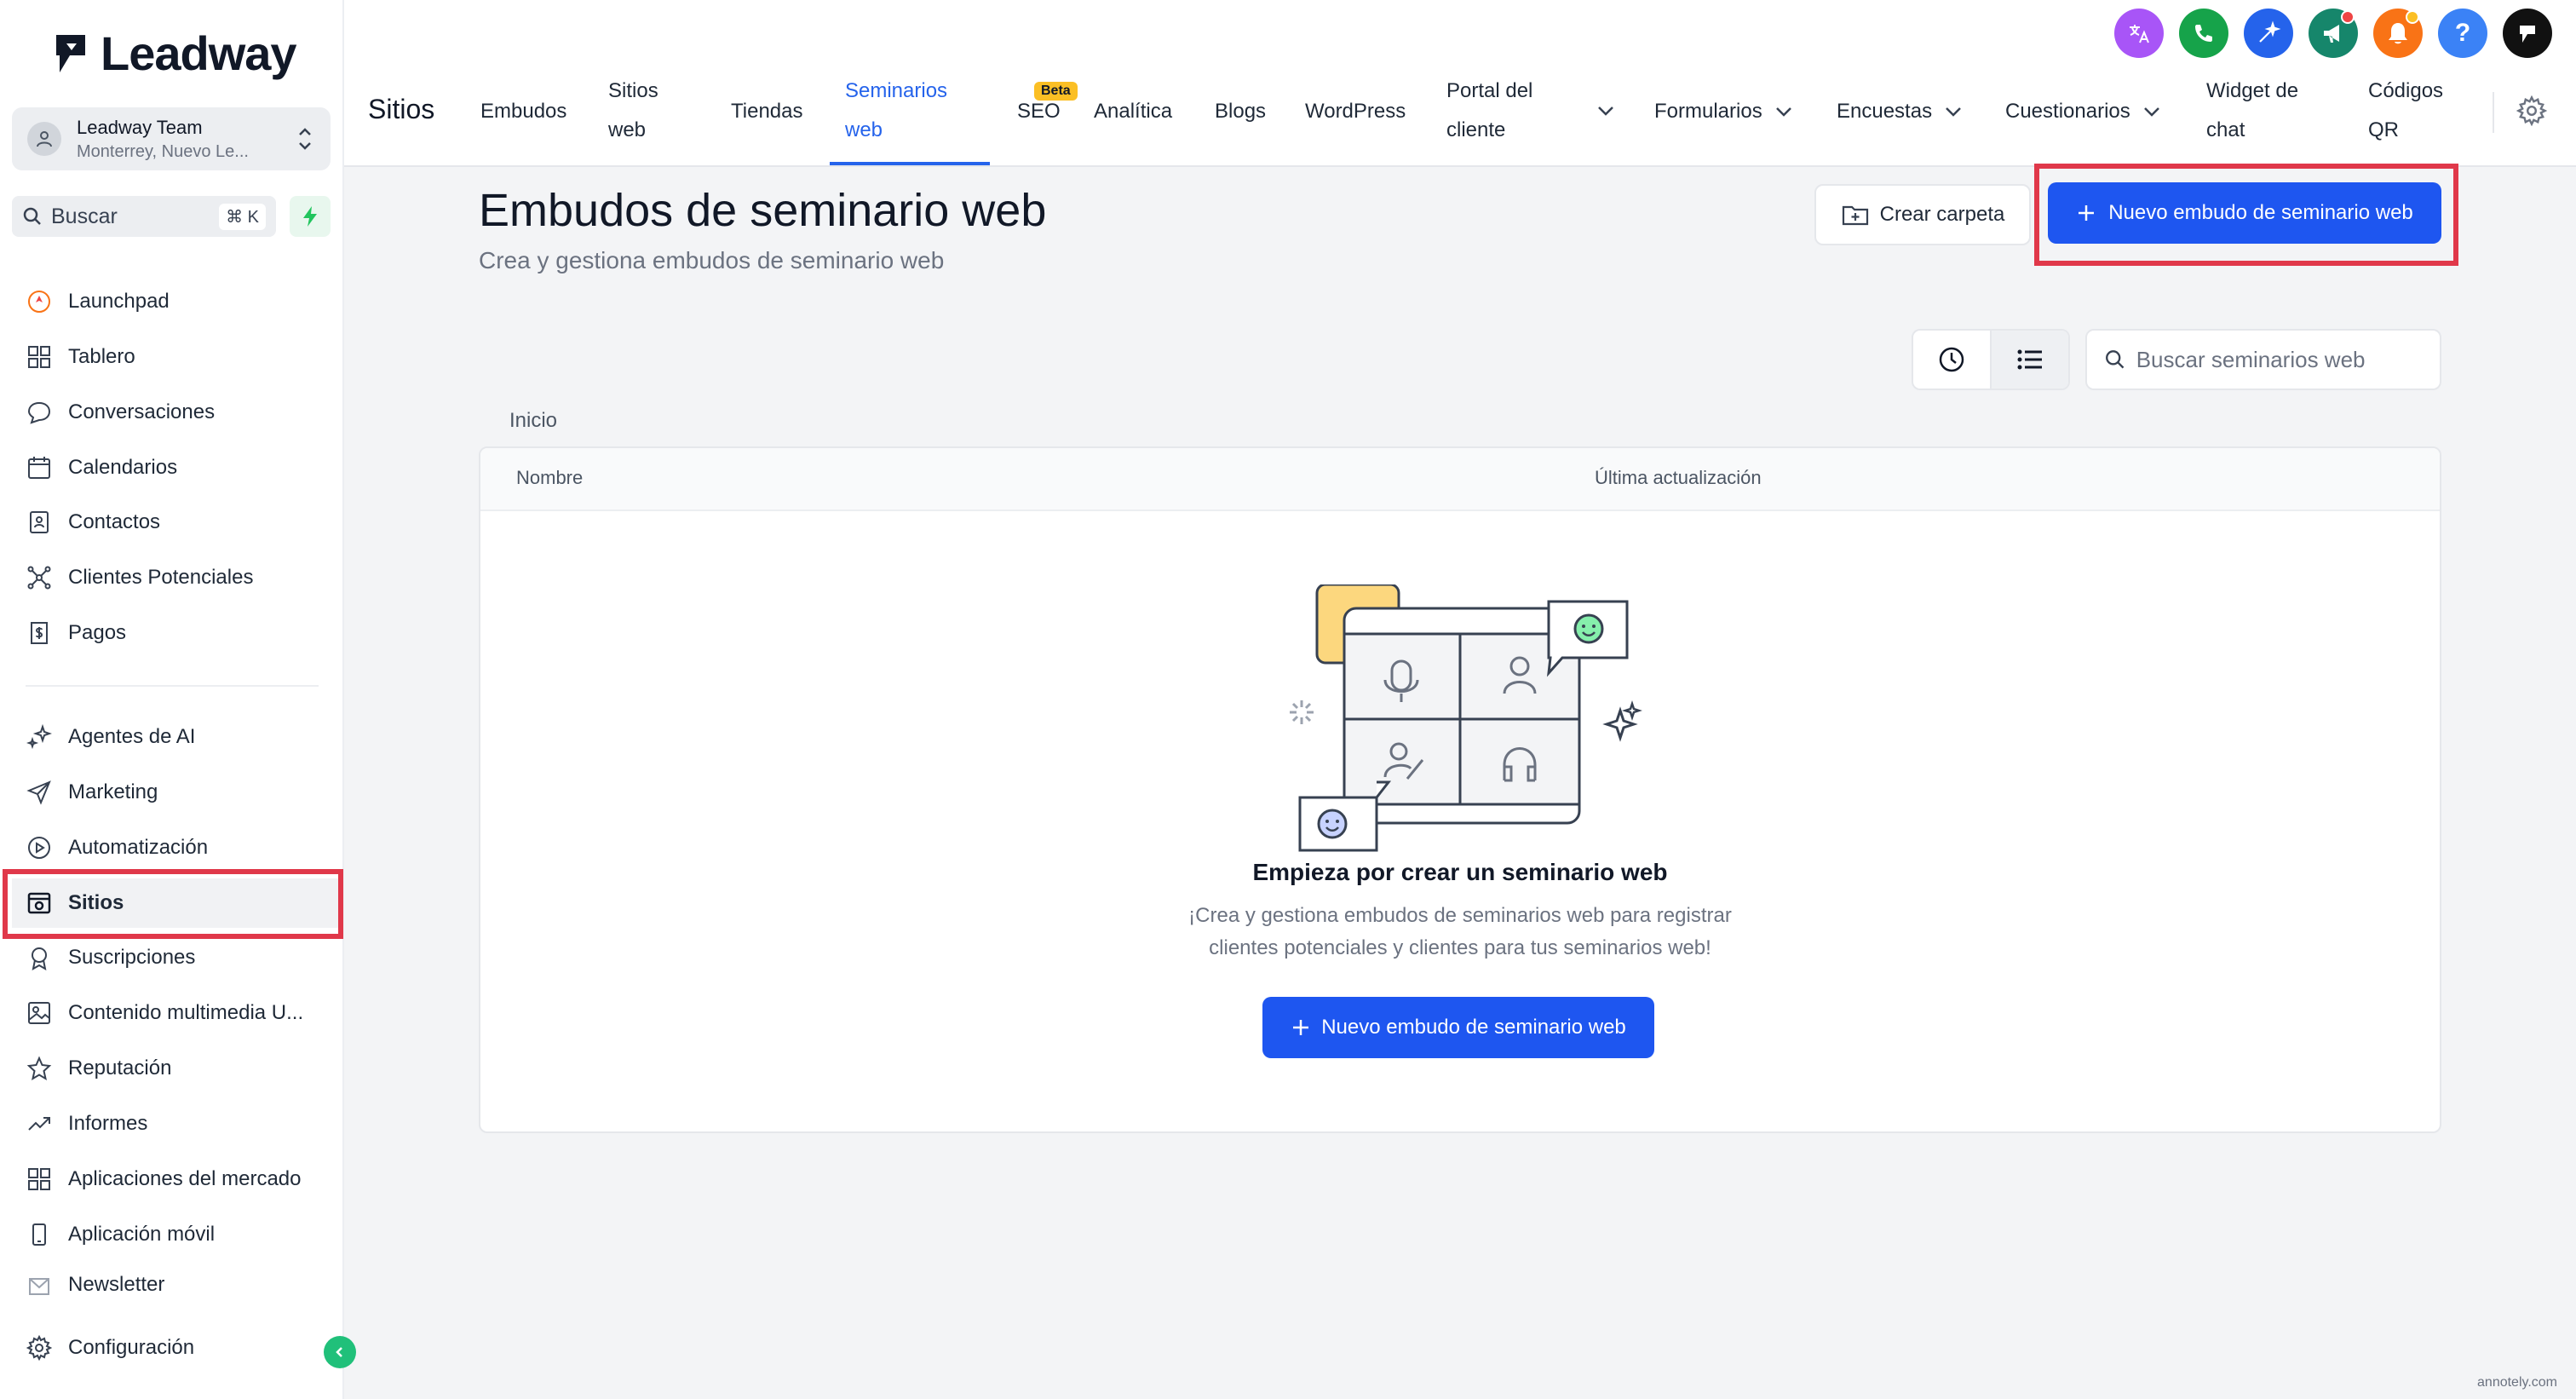  What do you see at coordinates (177, 467) in the screenshot?
I see `sidebar-item-calendarios: Calendarios` at bounding box center [177, 467].